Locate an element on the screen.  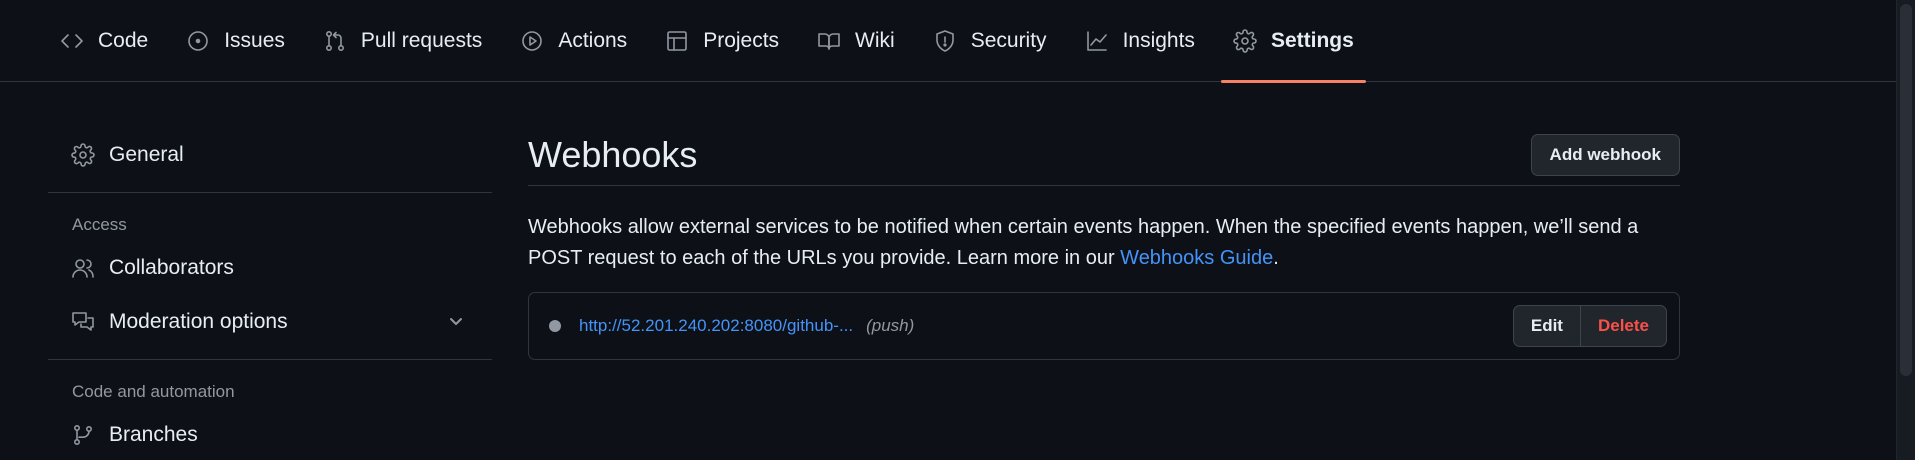
scrollbar-thumb is located at coordinates (1906, 190).